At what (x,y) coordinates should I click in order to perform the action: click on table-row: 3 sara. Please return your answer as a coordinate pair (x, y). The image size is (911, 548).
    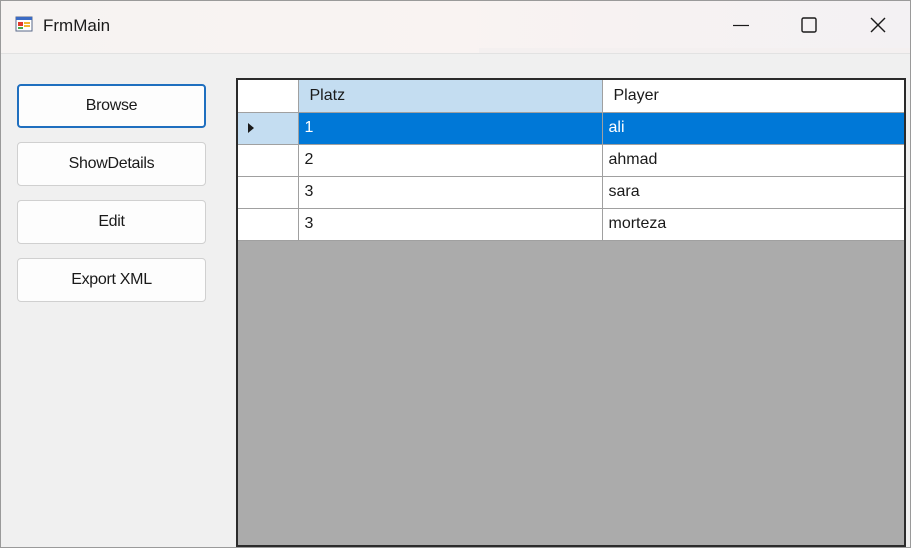
    Looking at the image, I should click on (571, 192).